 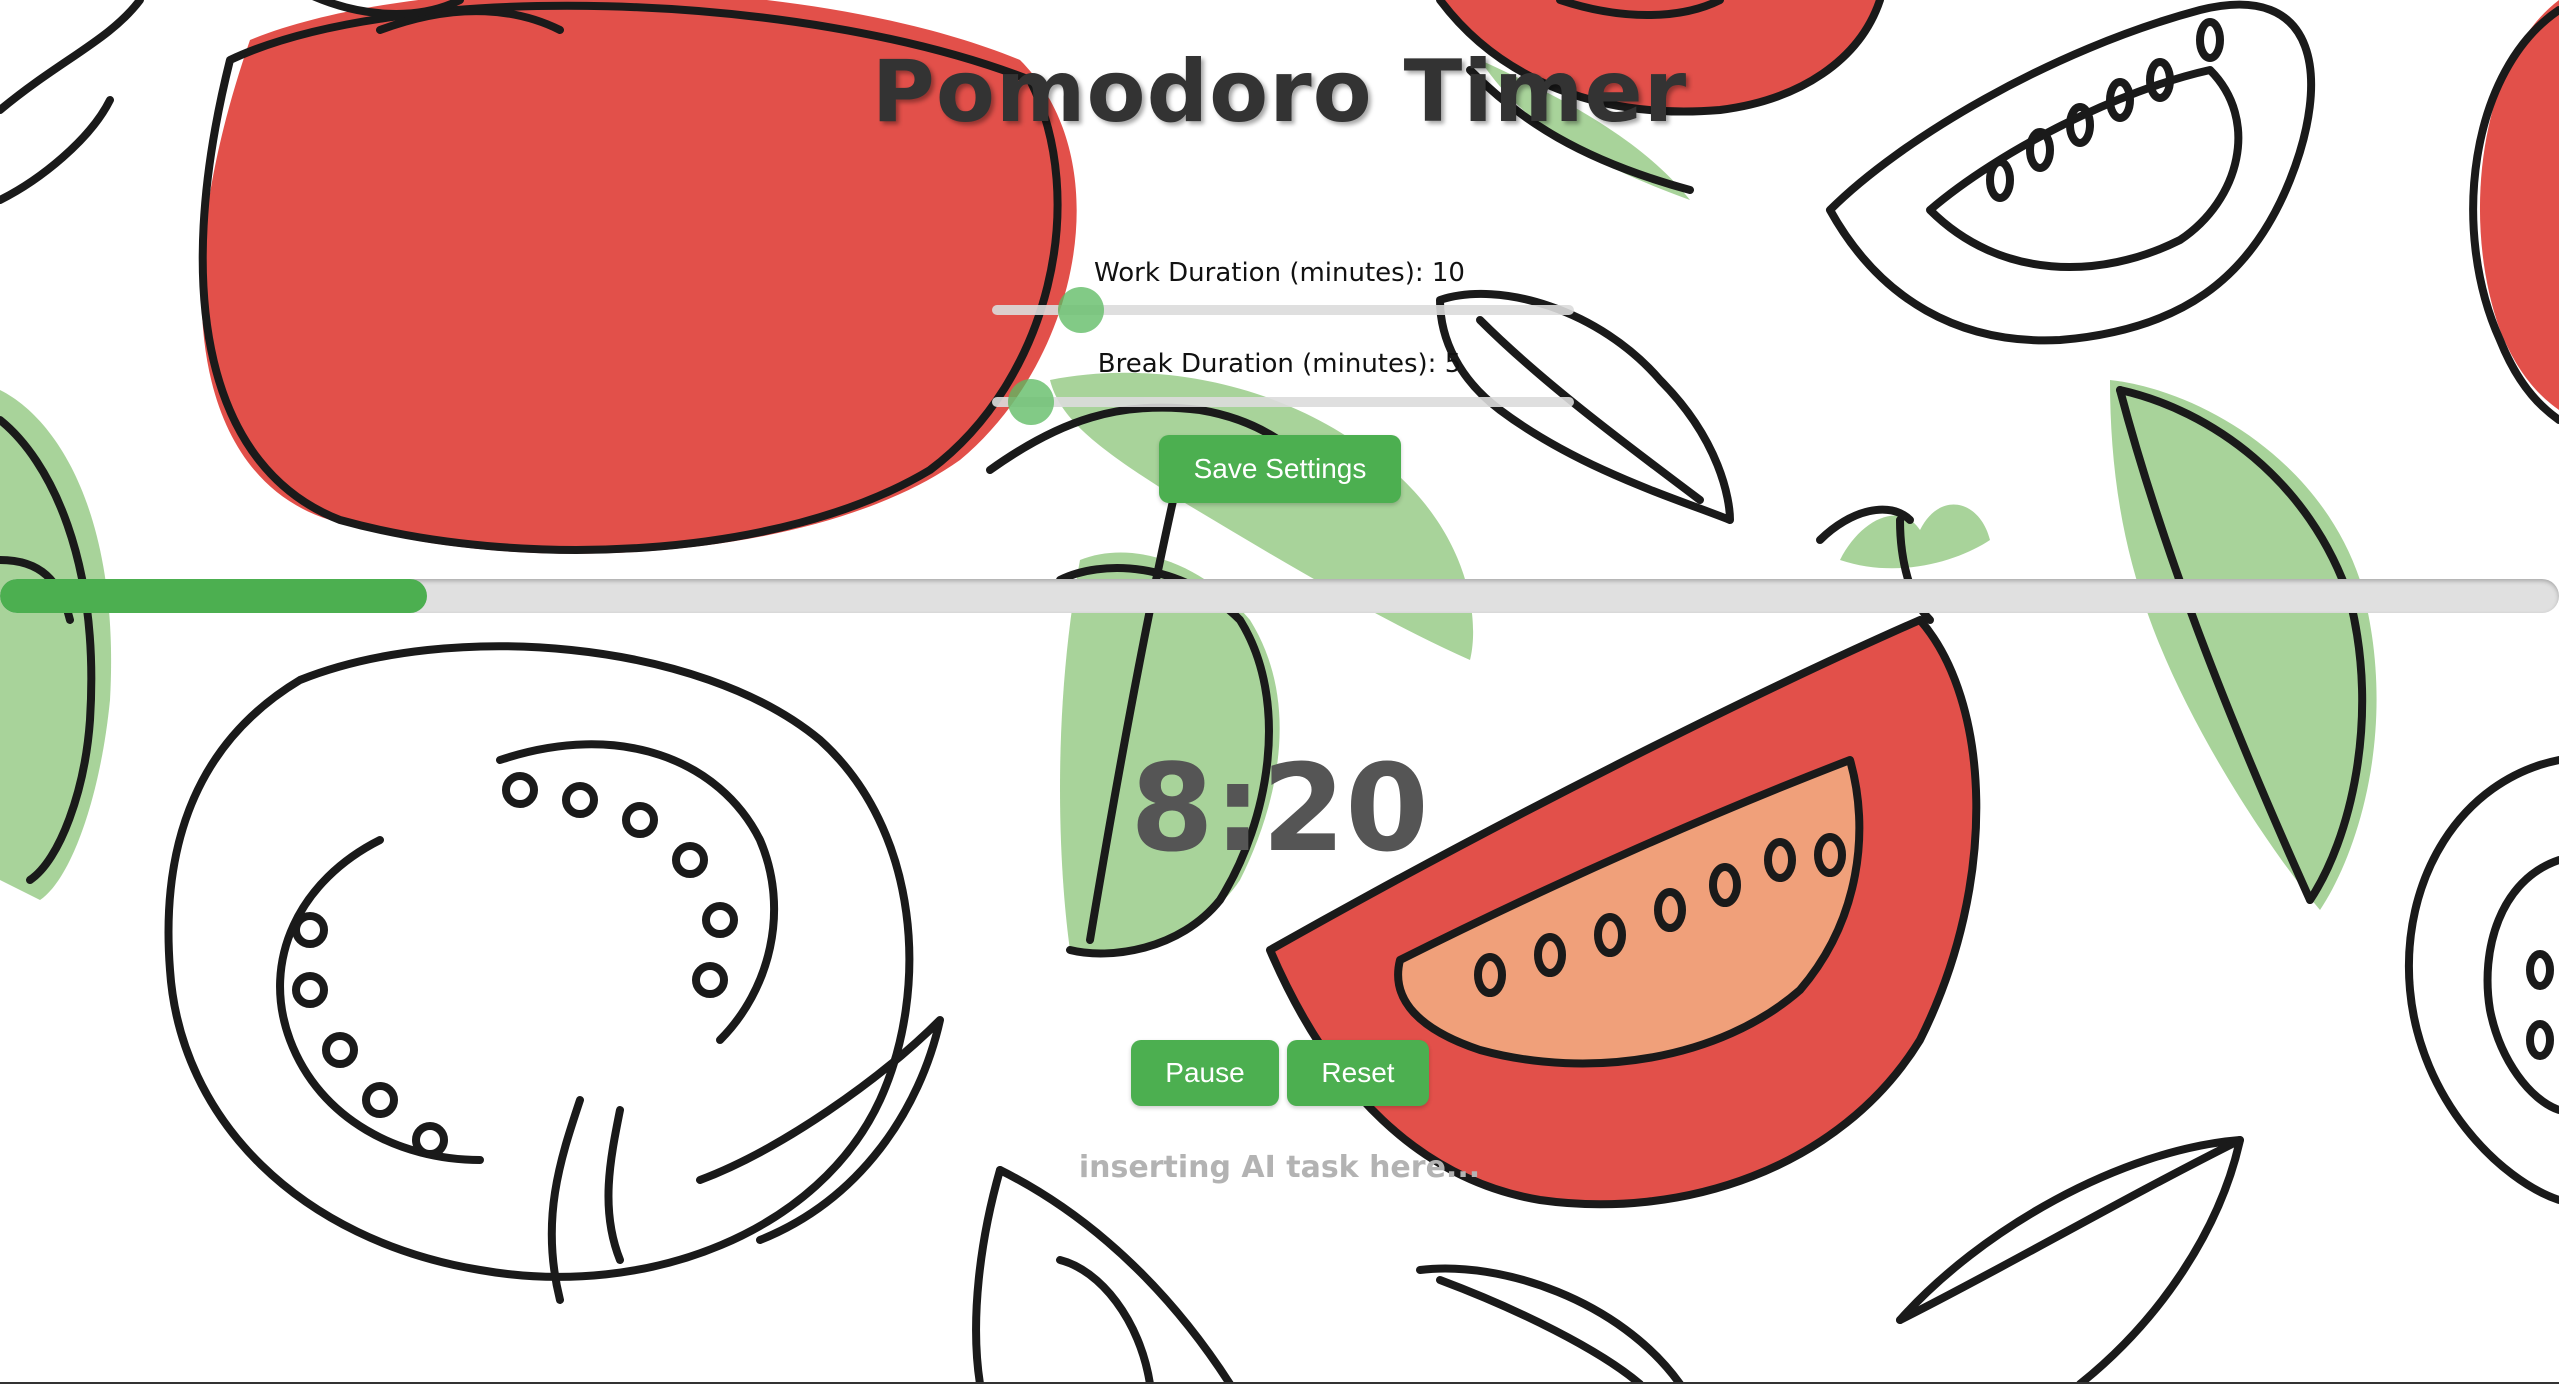 What do you see at coordinates (1031, 402) in the screenshot?
I see `break-duration-slider-thumb` at bounding box center [1031, 402].